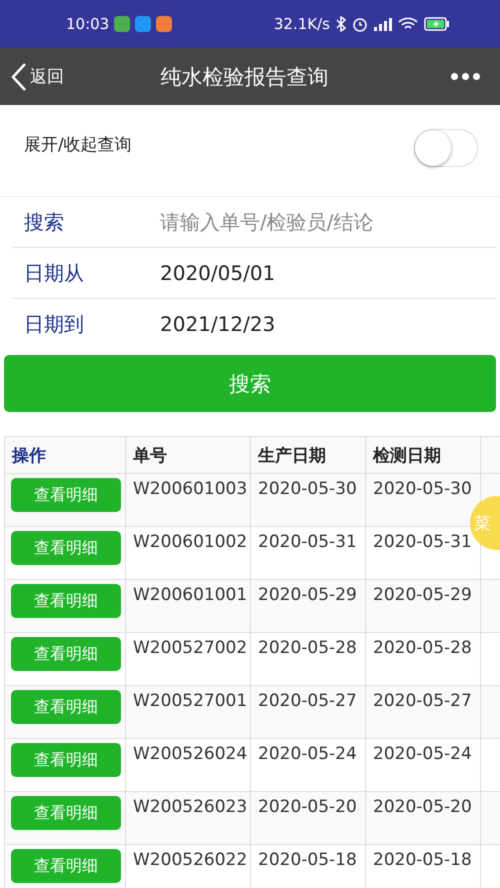 The image size is (500, 888). Describe the element at coordinates (446, 148) in the screenshot. I see `toggle-switch` at that location.